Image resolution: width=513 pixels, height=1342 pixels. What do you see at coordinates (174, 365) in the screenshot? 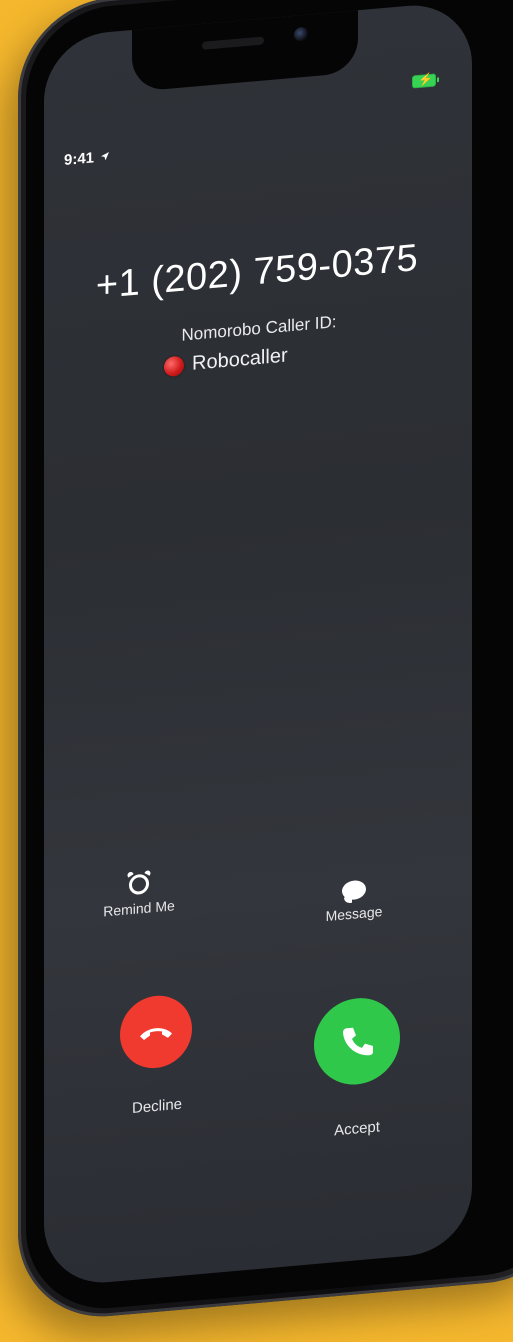
I see `red-dot-icon` at bounding box center [174, 365].